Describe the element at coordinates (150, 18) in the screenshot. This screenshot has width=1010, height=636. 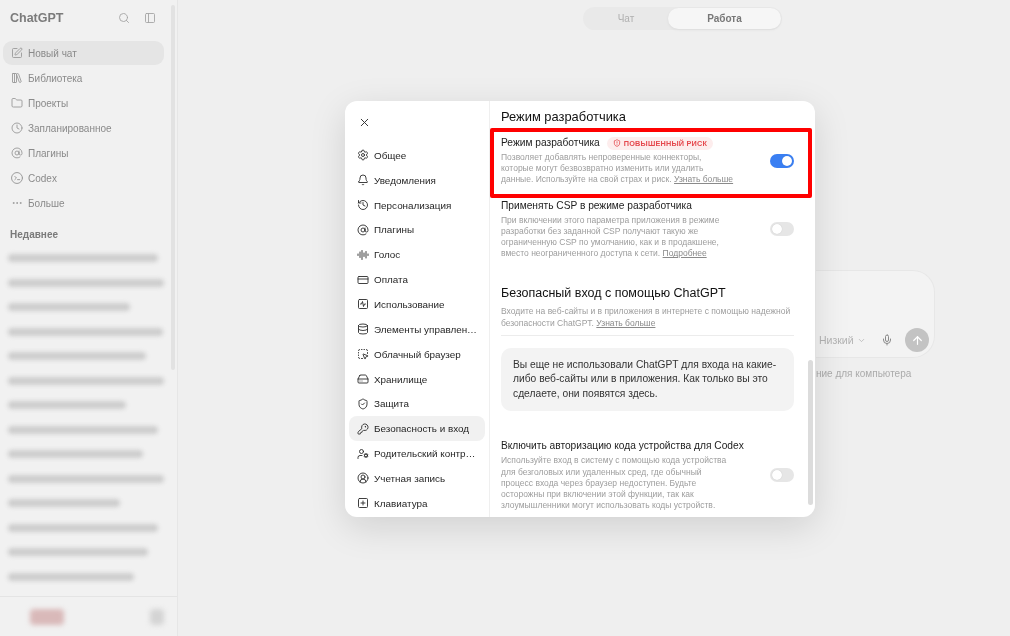
I see `sidebar-toggle-icon` at that location.